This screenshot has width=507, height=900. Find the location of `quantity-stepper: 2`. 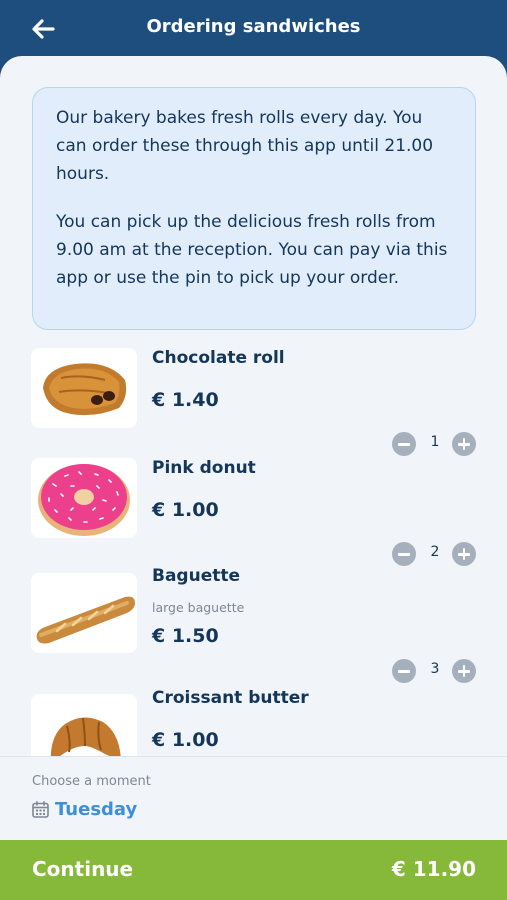

quantity-stepper: 2 is located at coordinates (435, 554).